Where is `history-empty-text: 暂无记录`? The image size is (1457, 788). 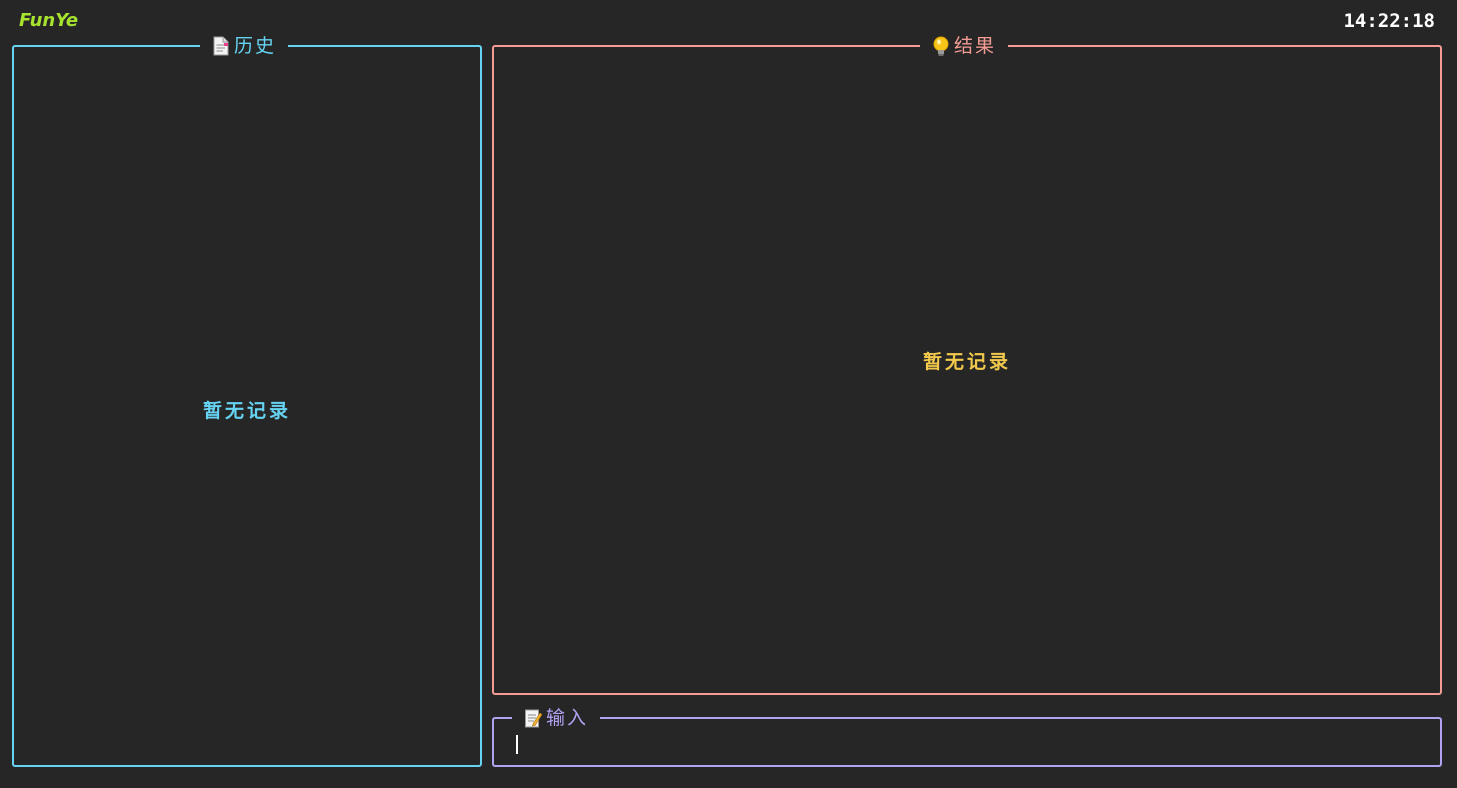 history-empty-text: 暂无记录 is located at coordinates (246, 411).